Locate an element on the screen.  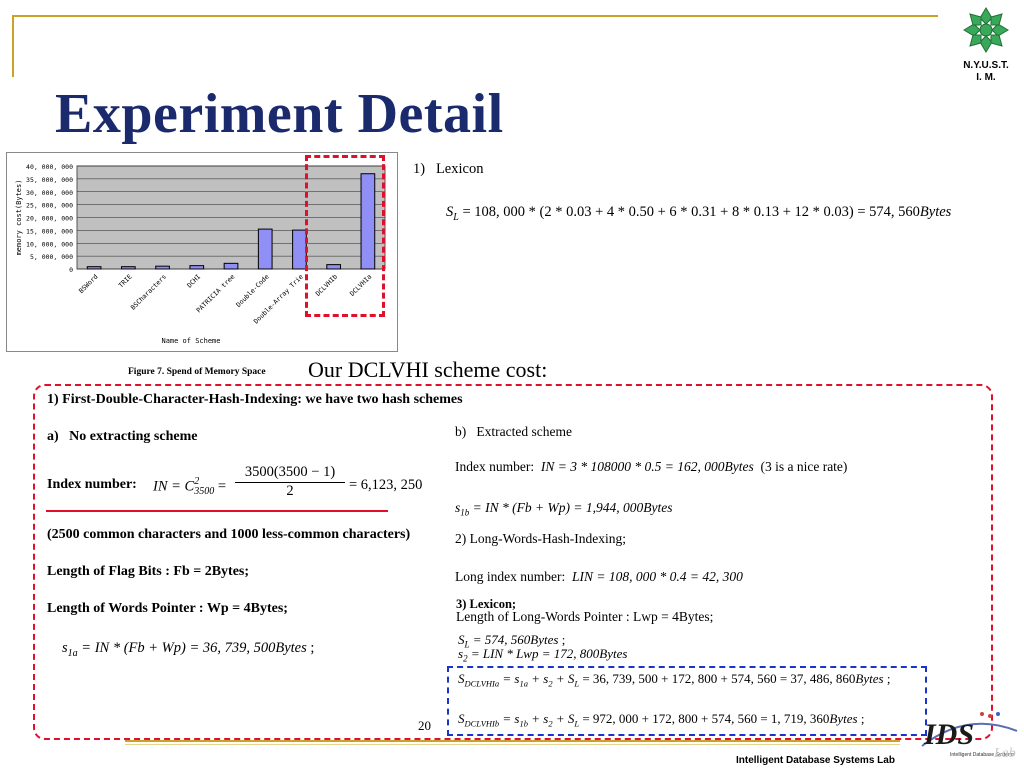
x-tick-label: TRIE is located at coordinates (125, 281).